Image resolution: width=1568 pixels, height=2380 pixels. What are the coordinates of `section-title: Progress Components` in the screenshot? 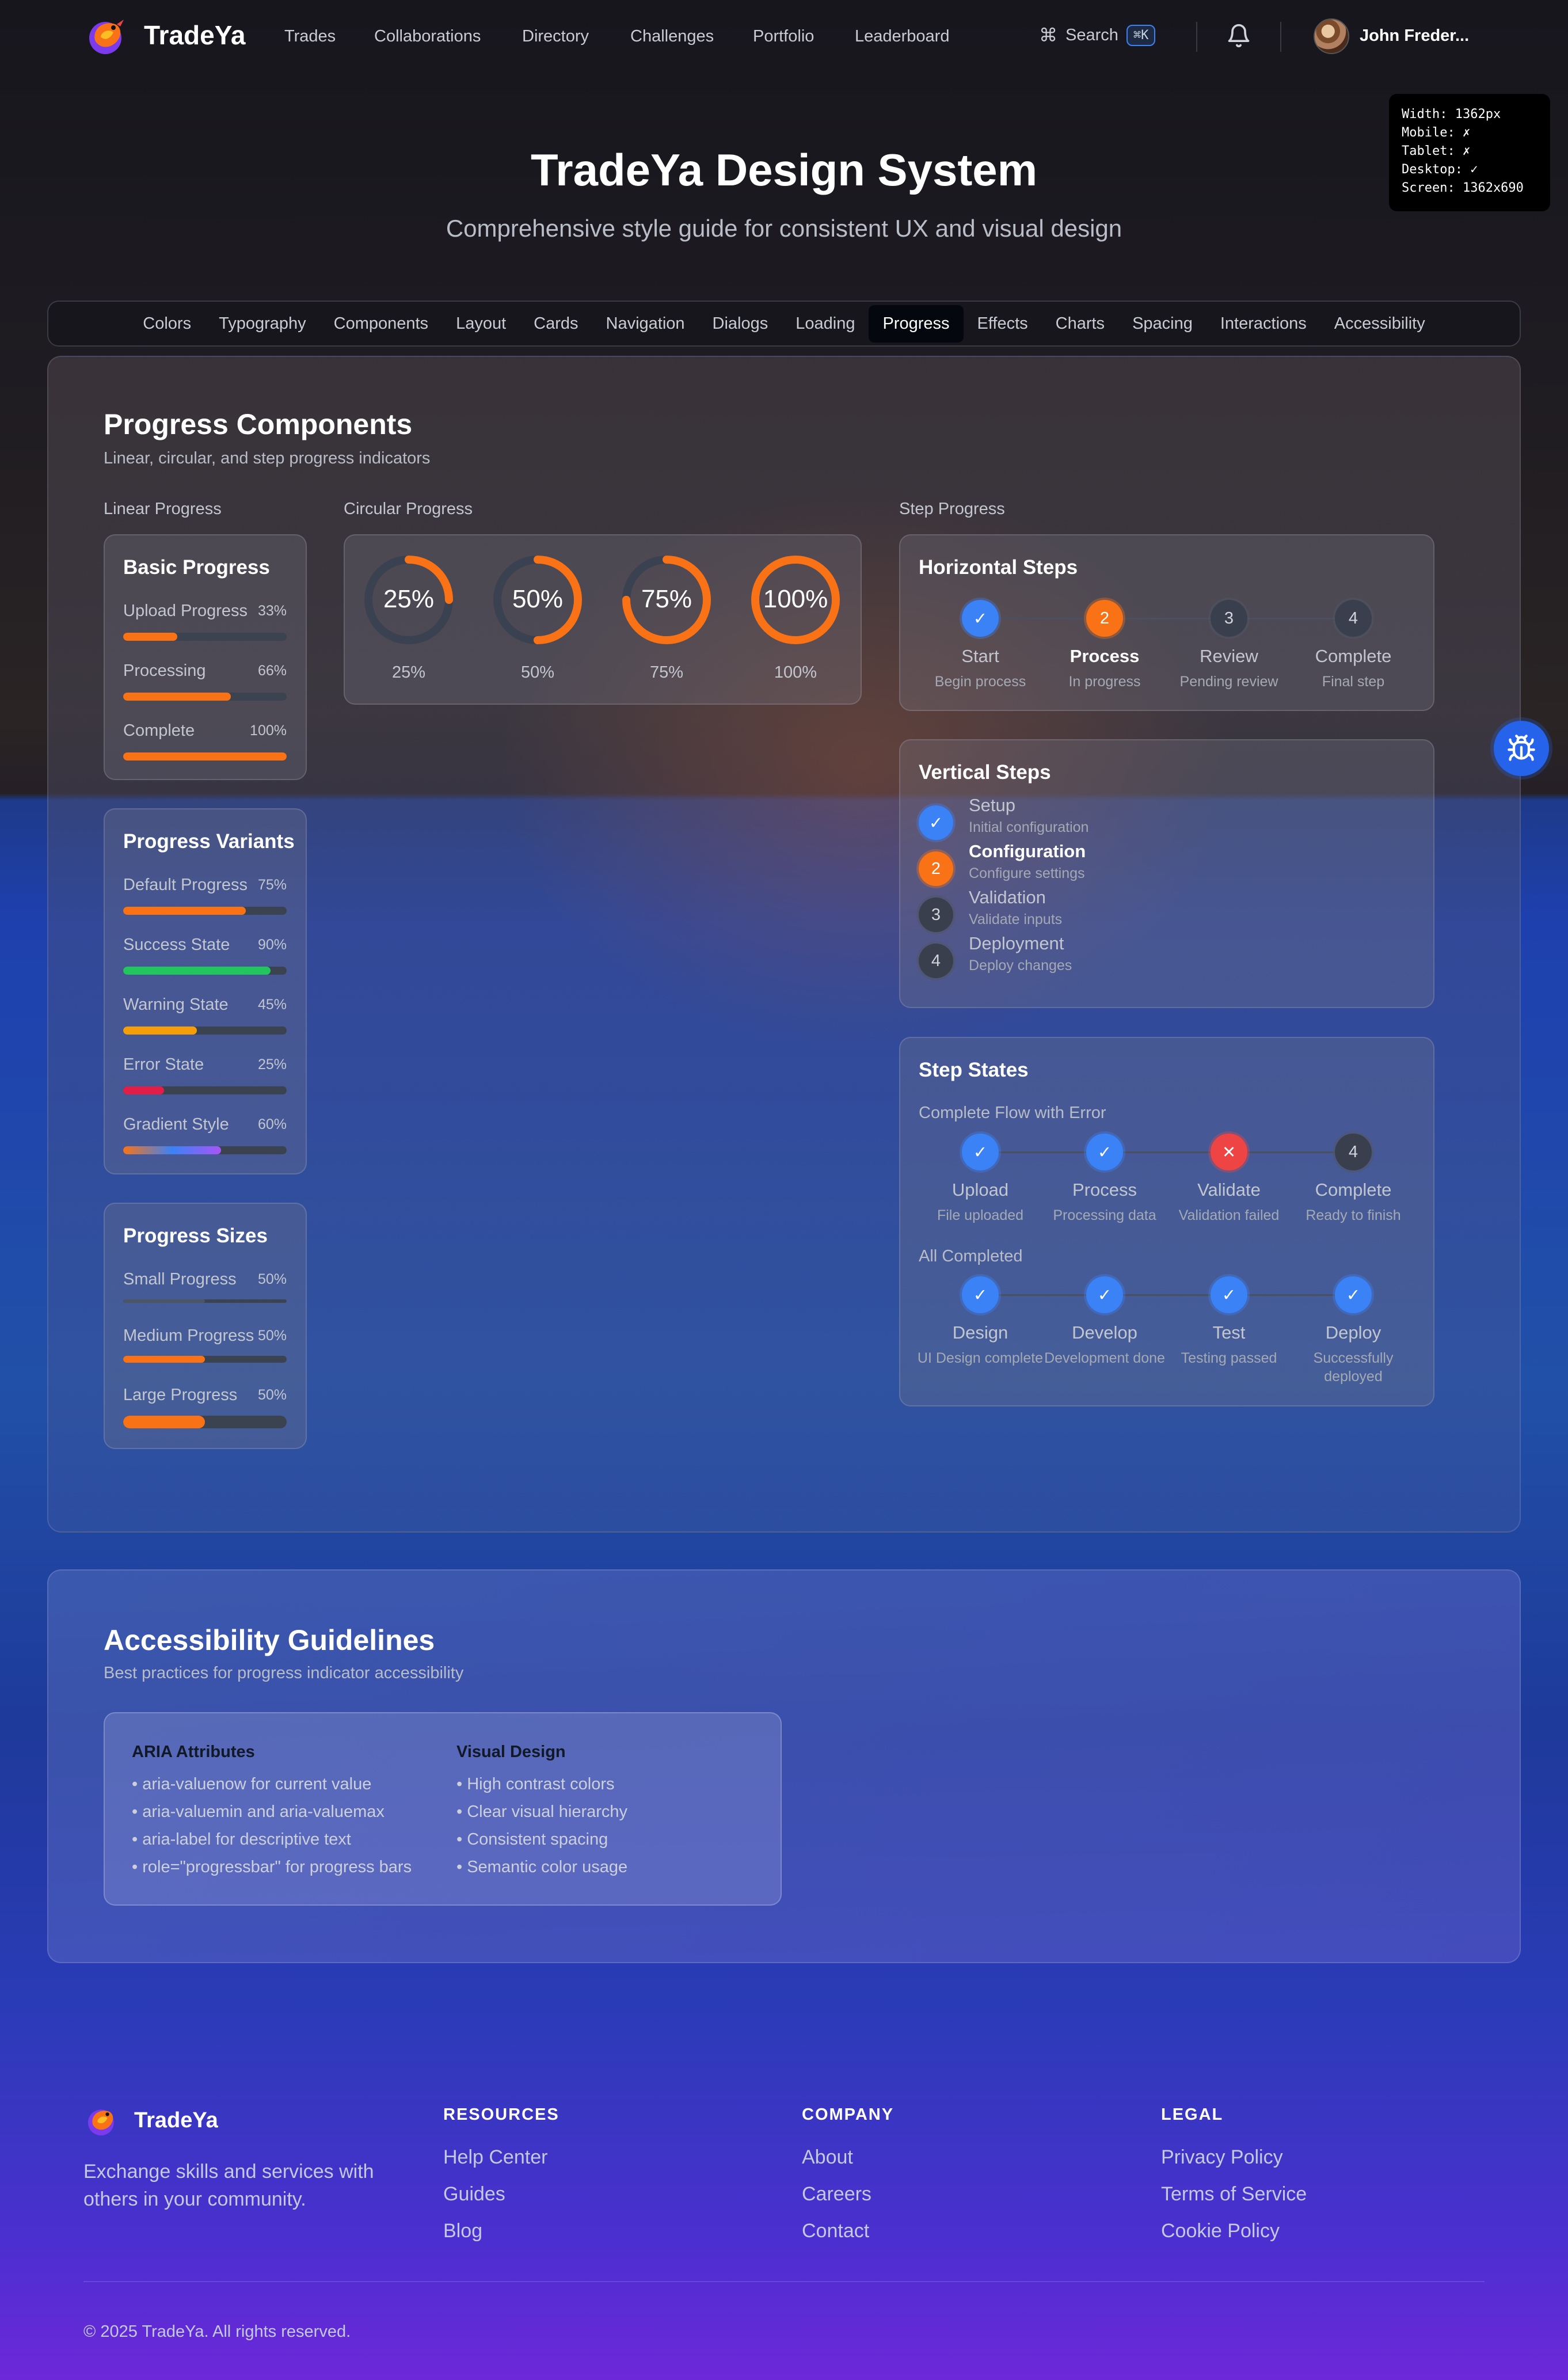 It's located at (258, 424).